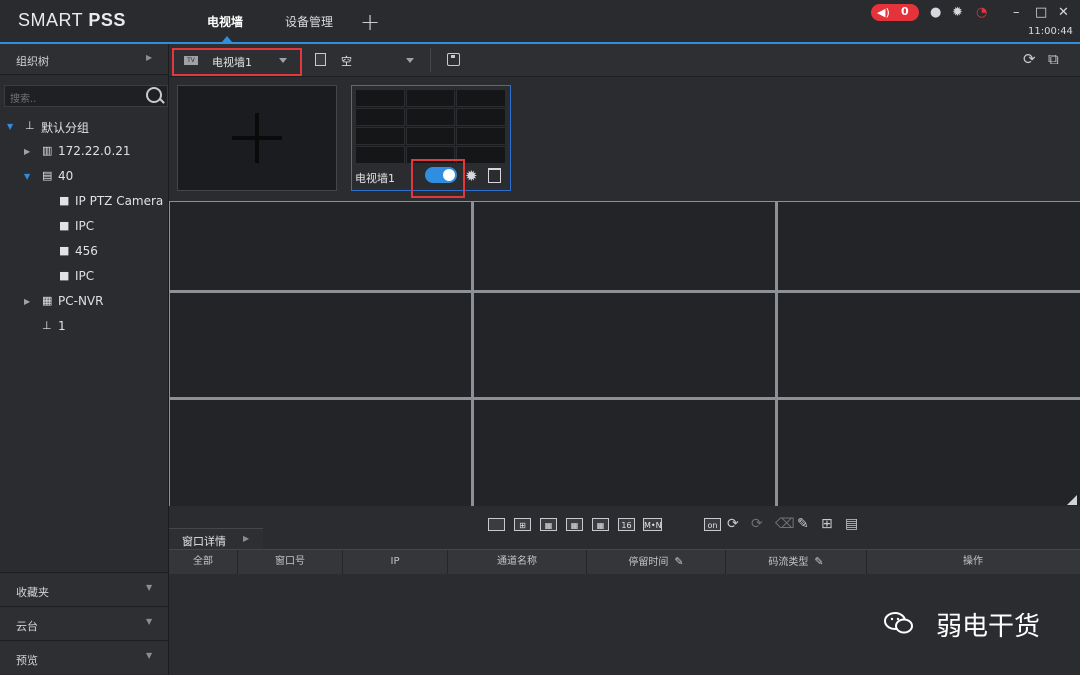 The width and height of the screenshot is (1080, 675). I want to click on detail-table-header: 全部 窗口号 IP 通道名称 停留时间 ✎ 码流类型 ✎ 操作, so click(624, 562).